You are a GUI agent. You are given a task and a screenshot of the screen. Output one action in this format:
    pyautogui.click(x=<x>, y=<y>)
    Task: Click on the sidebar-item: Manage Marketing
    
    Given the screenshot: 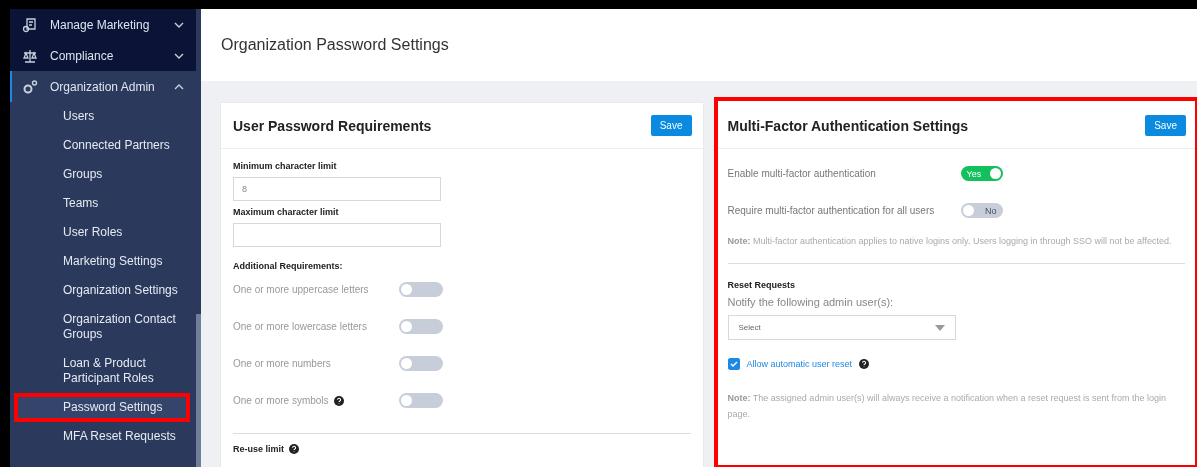 What is the action you would take?
    pyautogui.click(x=103, y=24)
    